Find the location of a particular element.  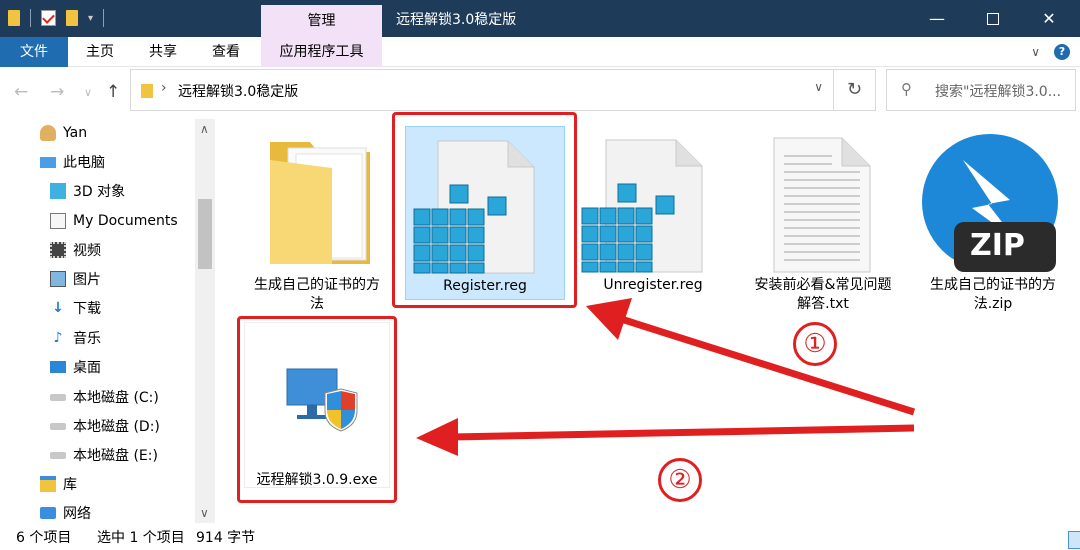

address-path: 远程解锁3.0稳定版 is located at coordinates (238, 91).